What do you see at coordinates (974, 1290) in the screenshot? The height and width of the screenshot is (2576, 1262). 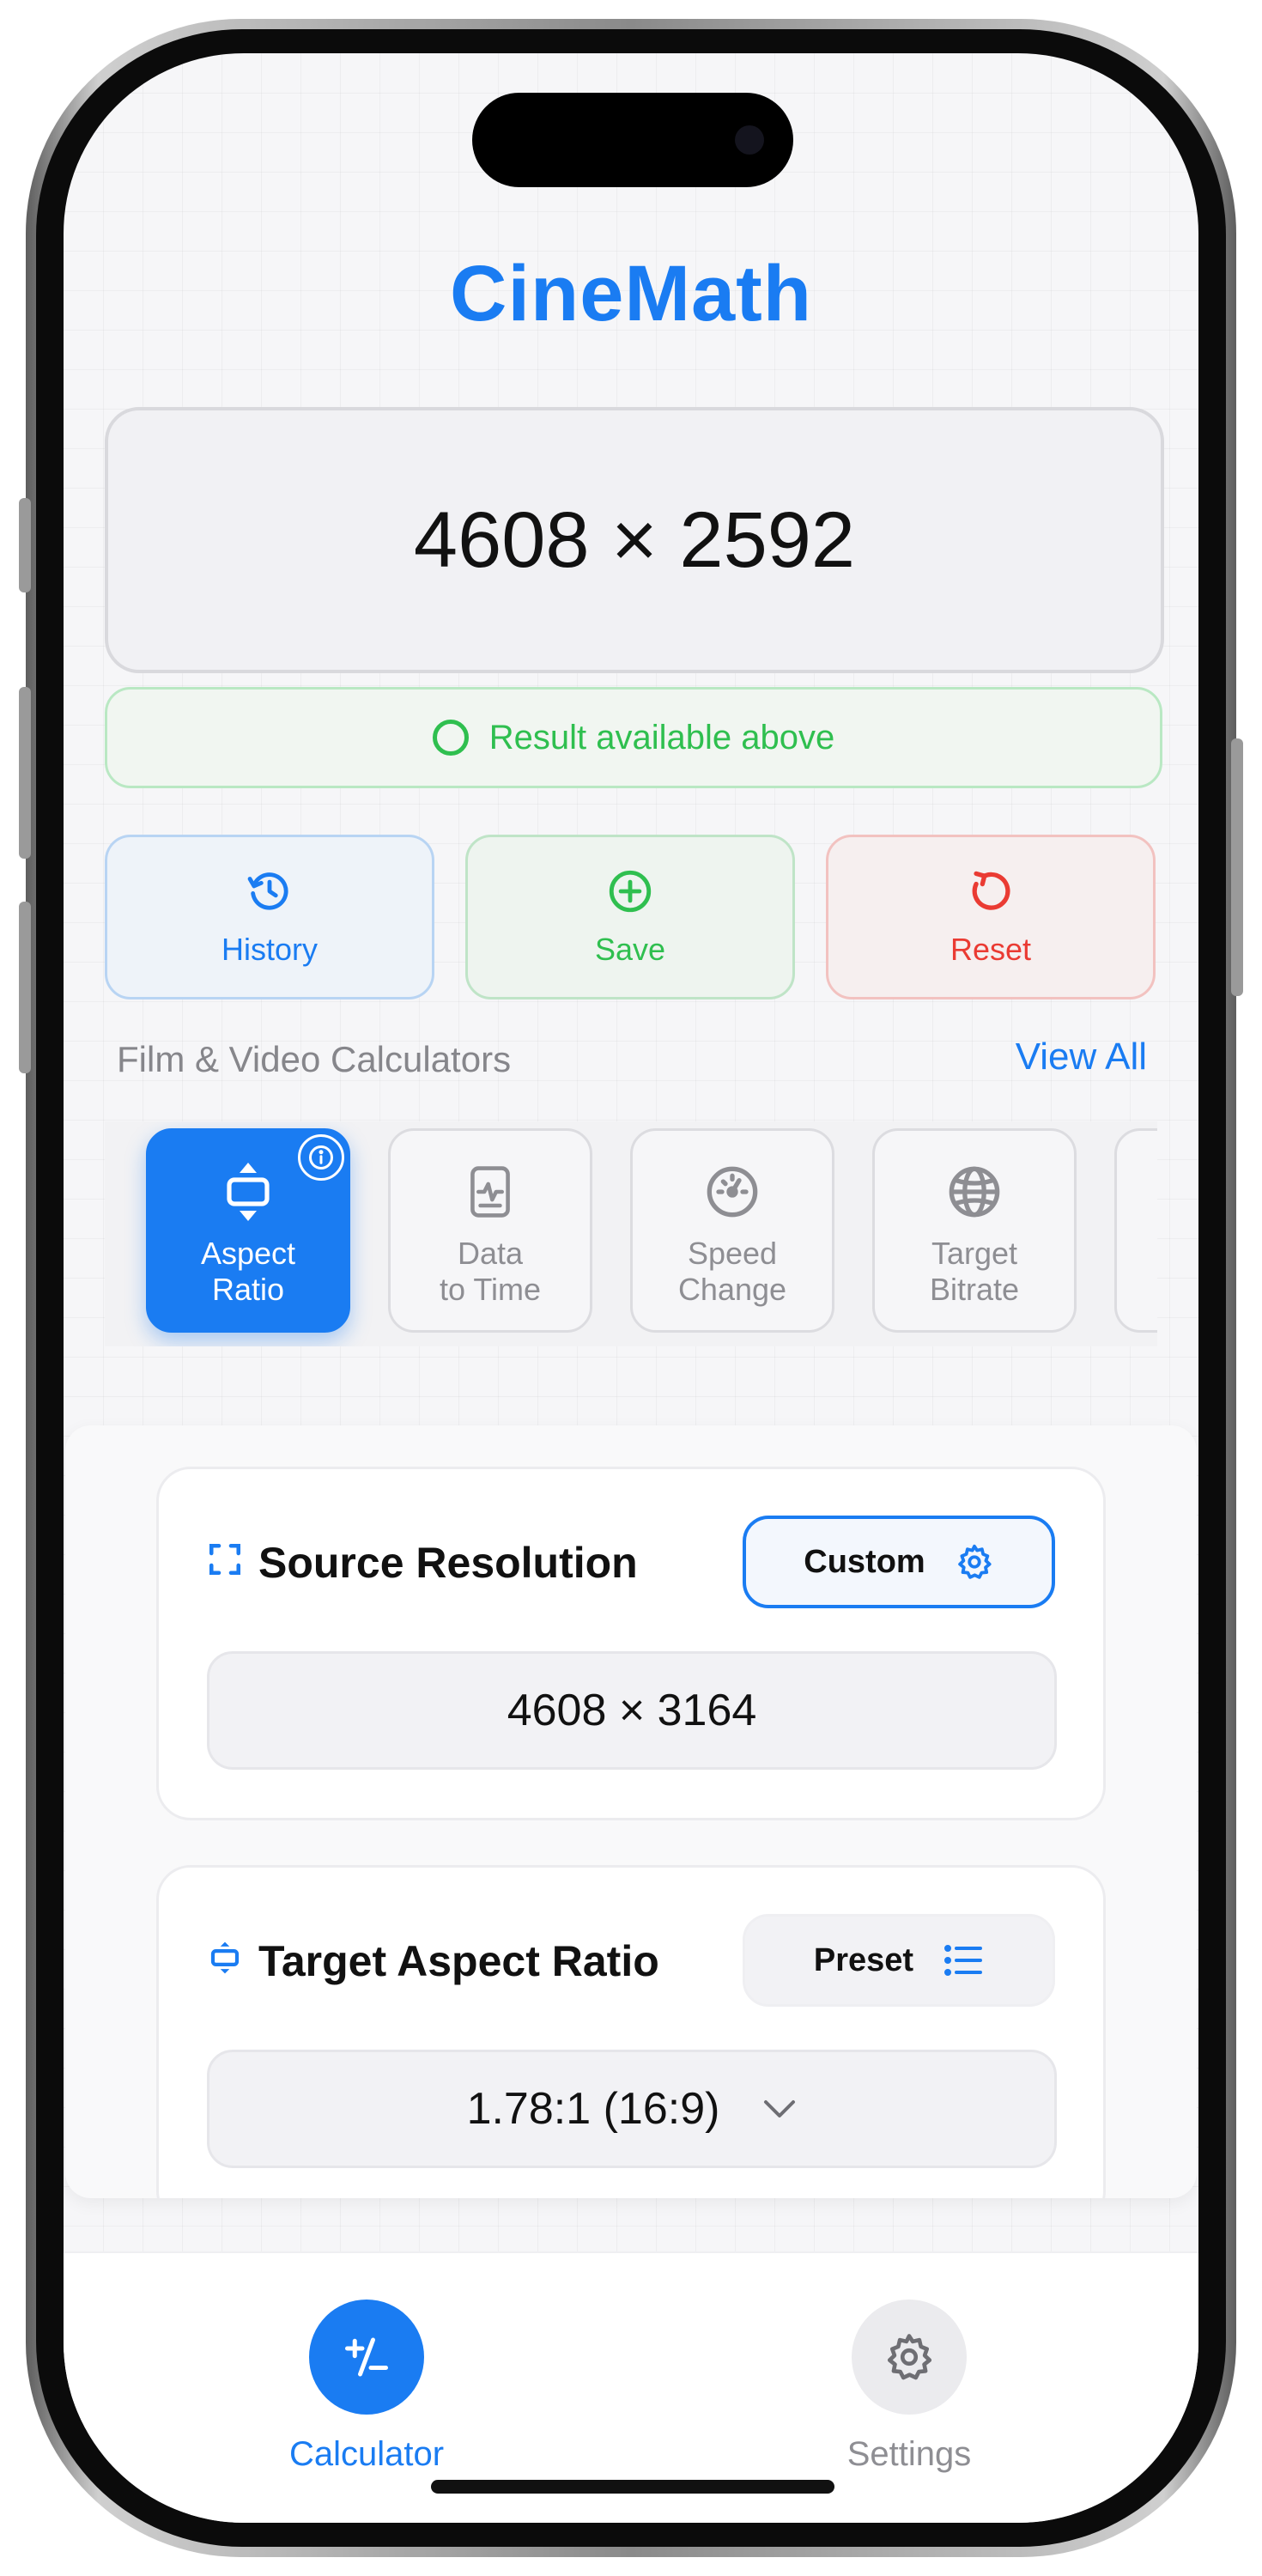 I see `calc-label-line2: Bitrate` at bounding box center [974, 1290].